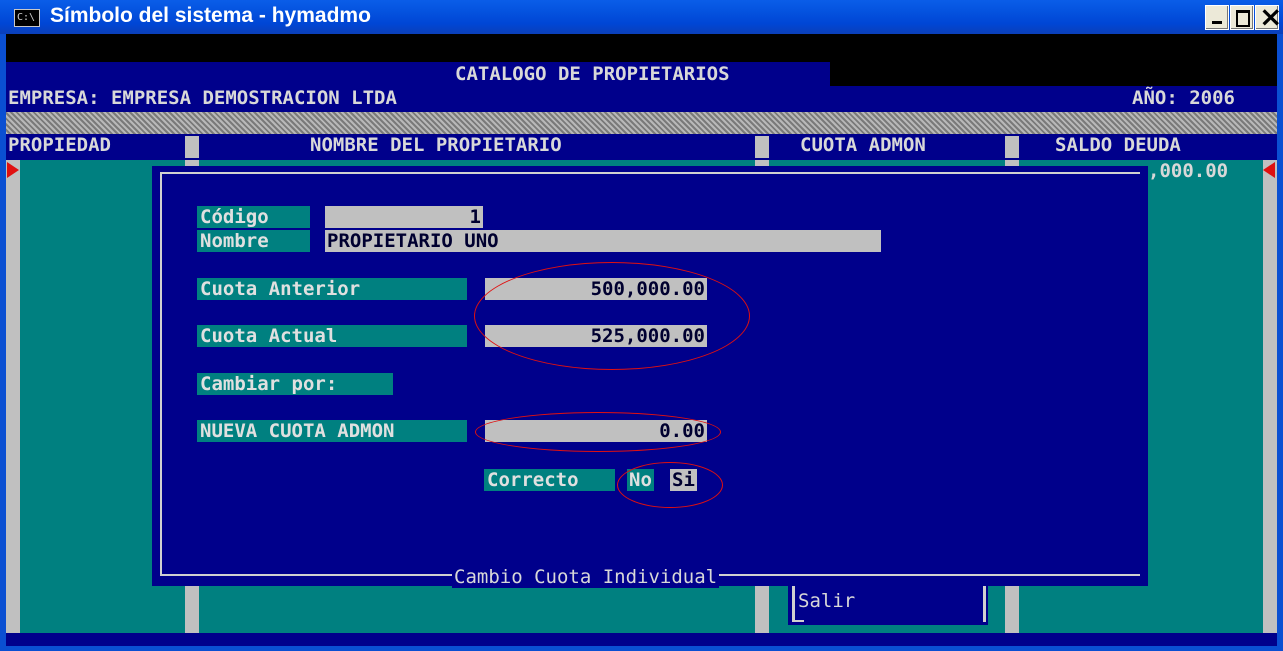  I want to click on company-name: EMPRESA: EMPRESA DEMOSTRACION LTDA, so click(202, 98).